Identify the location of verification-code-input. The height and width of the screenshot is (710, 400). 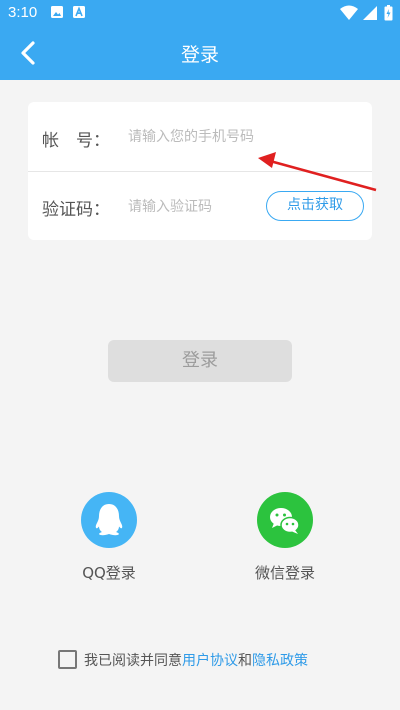
(193, 207).